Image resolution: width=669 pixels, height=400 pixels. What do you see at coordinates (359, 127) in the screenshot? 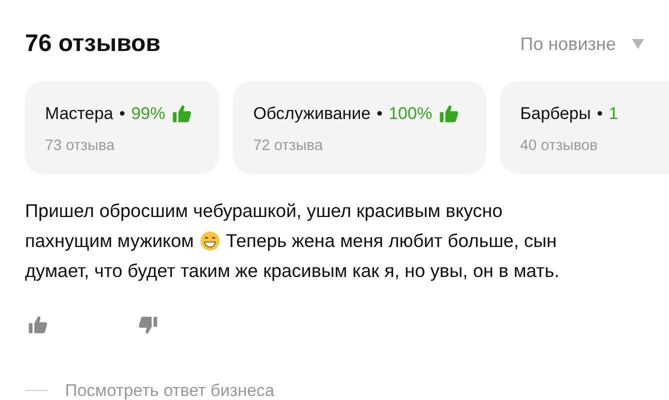
I see `category-card: Обслуживание • 100% 72 отзыва` at bounding box center [359, 127].